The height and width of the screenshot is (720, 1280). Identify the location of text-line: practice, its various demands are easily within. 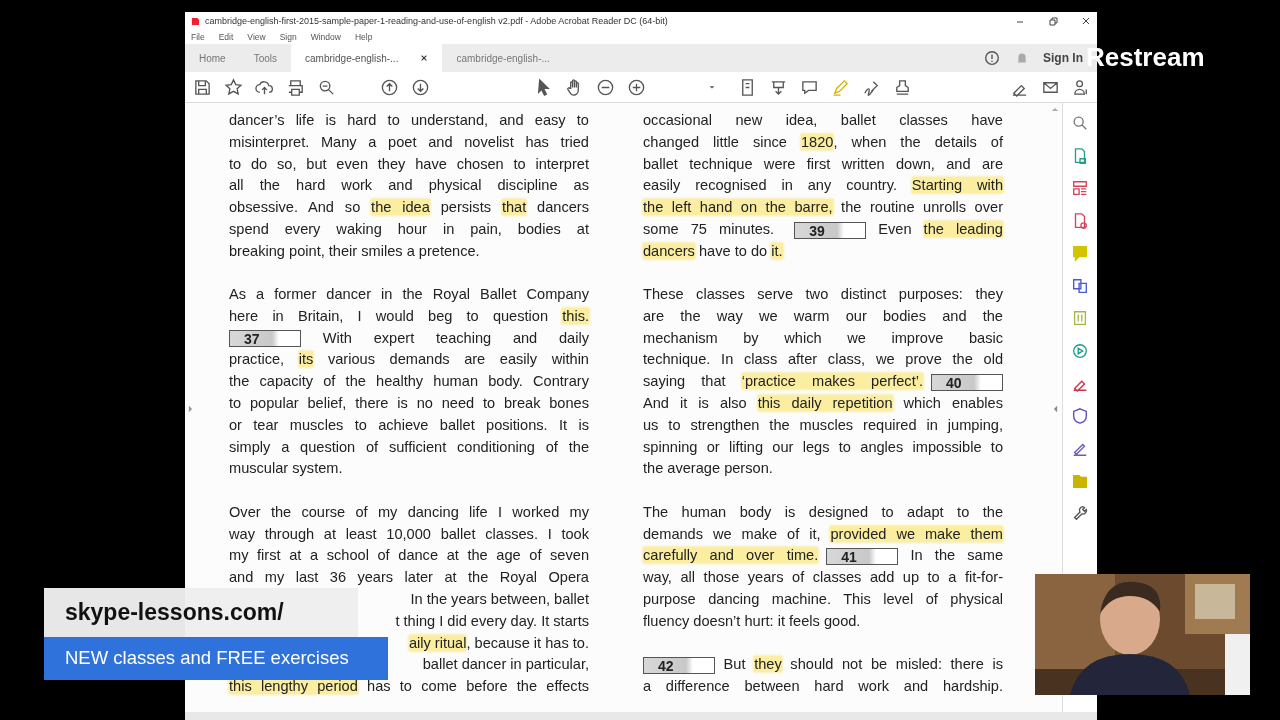
(409, 360).